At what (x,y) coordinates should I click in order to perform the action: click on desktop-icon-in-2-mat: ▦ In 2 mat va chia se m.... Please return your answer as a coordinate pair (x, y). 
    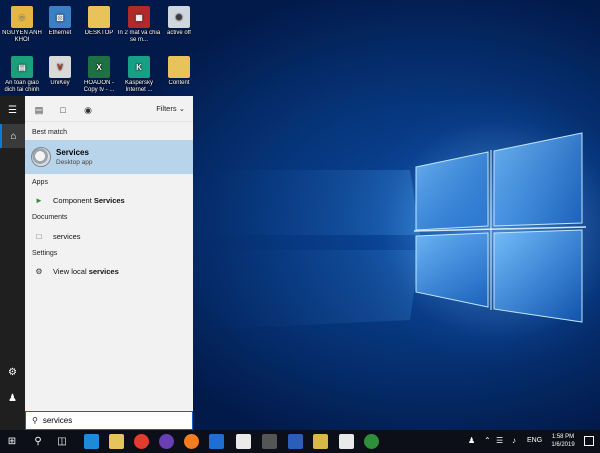
    Looking at the image, I should click on (139, 25).